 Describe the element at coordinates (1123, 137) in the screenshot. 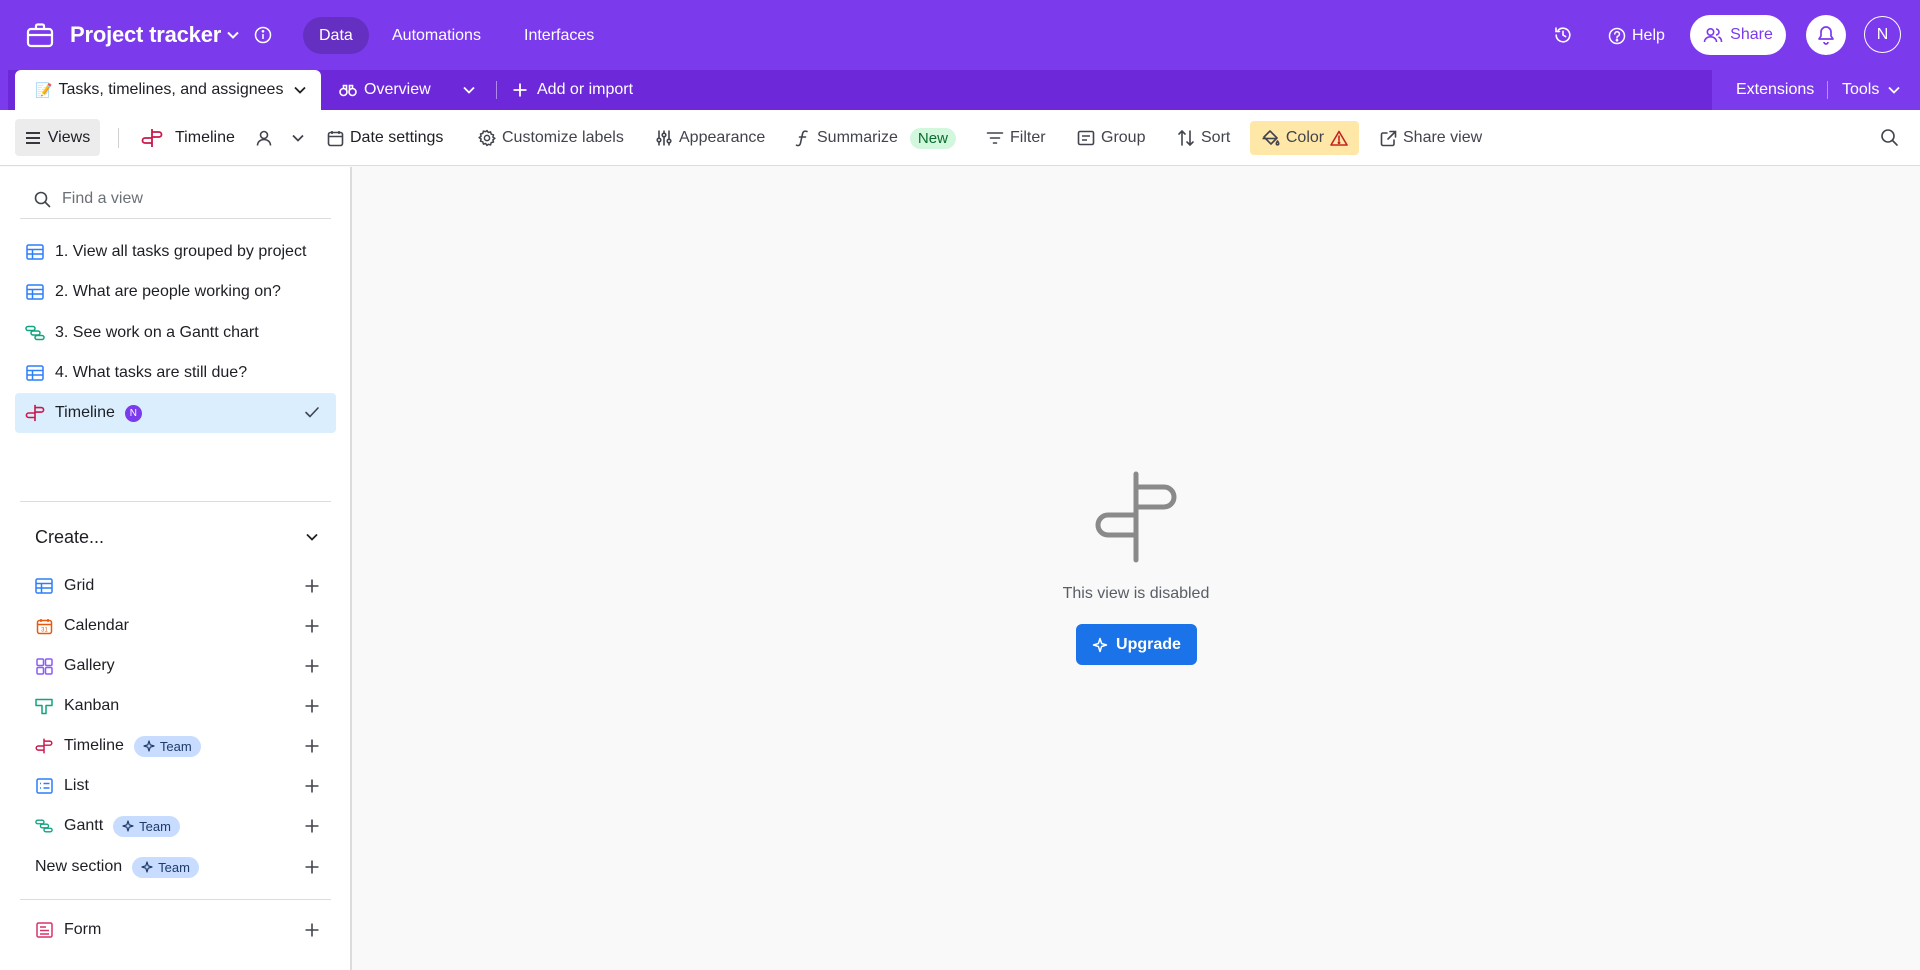

I see `group-label: Group` at that location.